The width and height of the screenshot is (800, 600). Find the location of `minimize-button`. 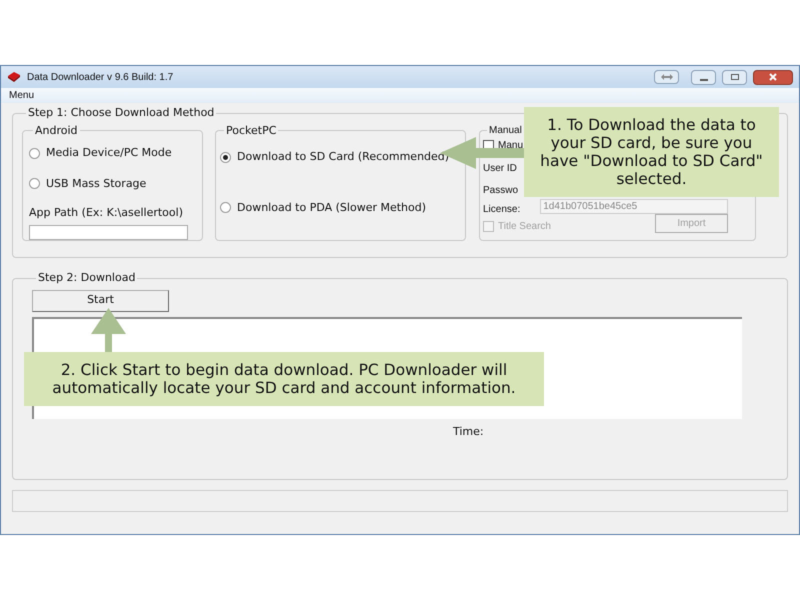

minimize-button is located at coordinates (703, 77).